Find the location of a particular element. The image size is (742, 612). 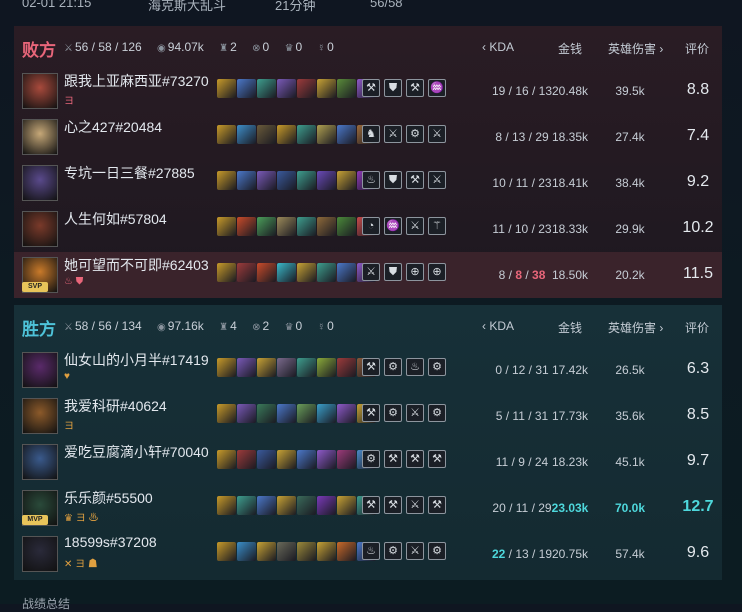

gold-header: 金钱 is located at coordinates (570, 327).